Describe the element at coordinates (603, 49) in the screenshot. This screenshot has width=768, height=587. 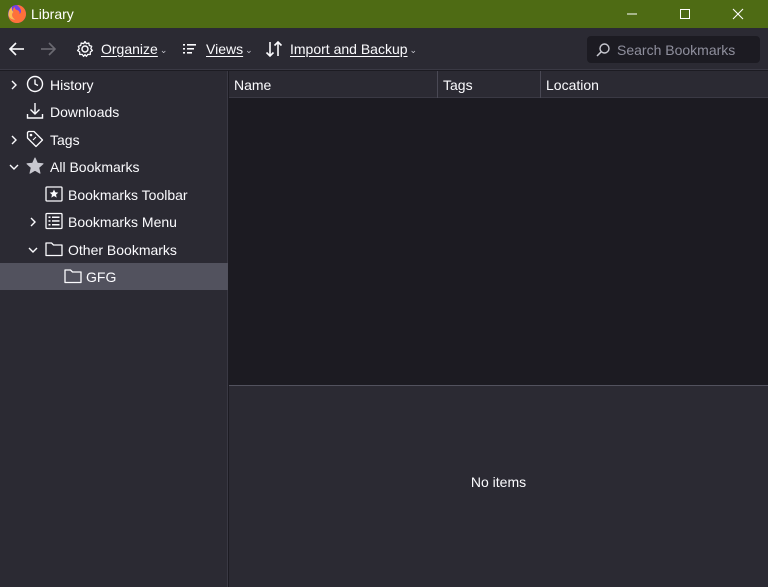
I see `search-icon` at that location.